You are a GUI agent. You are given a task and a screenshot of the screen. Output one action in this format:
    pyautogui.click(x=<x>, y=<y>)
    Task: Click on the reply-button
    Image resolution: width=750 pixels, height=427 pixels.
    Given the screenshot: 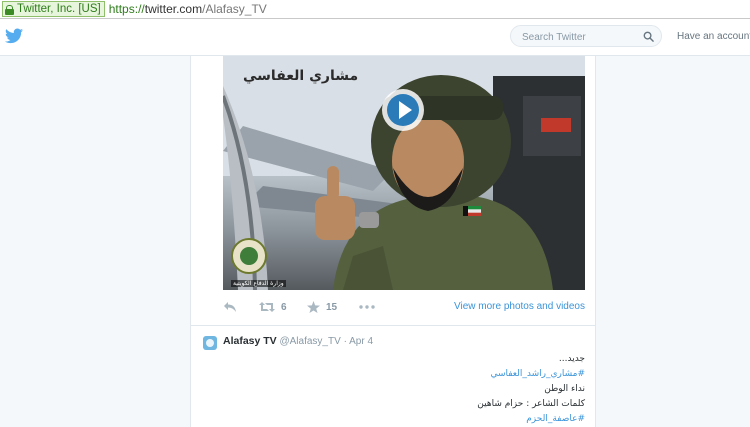 What is the action you would take?
    pyautogui.click(x=230, y=307)
    